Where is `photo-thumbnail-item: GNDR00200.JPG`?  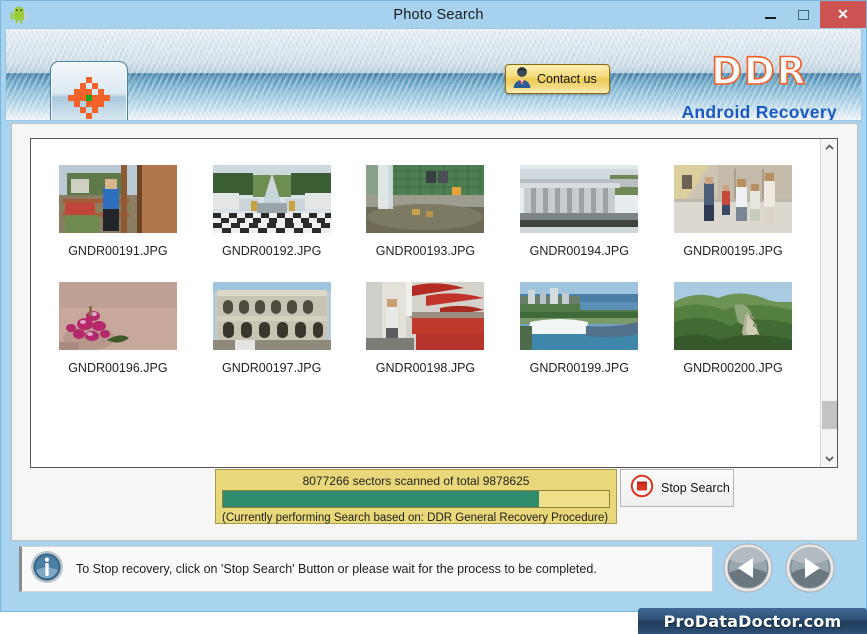
photo-thumbnail-item: GNDR00200.JPG is located at coordinates (733, 328).